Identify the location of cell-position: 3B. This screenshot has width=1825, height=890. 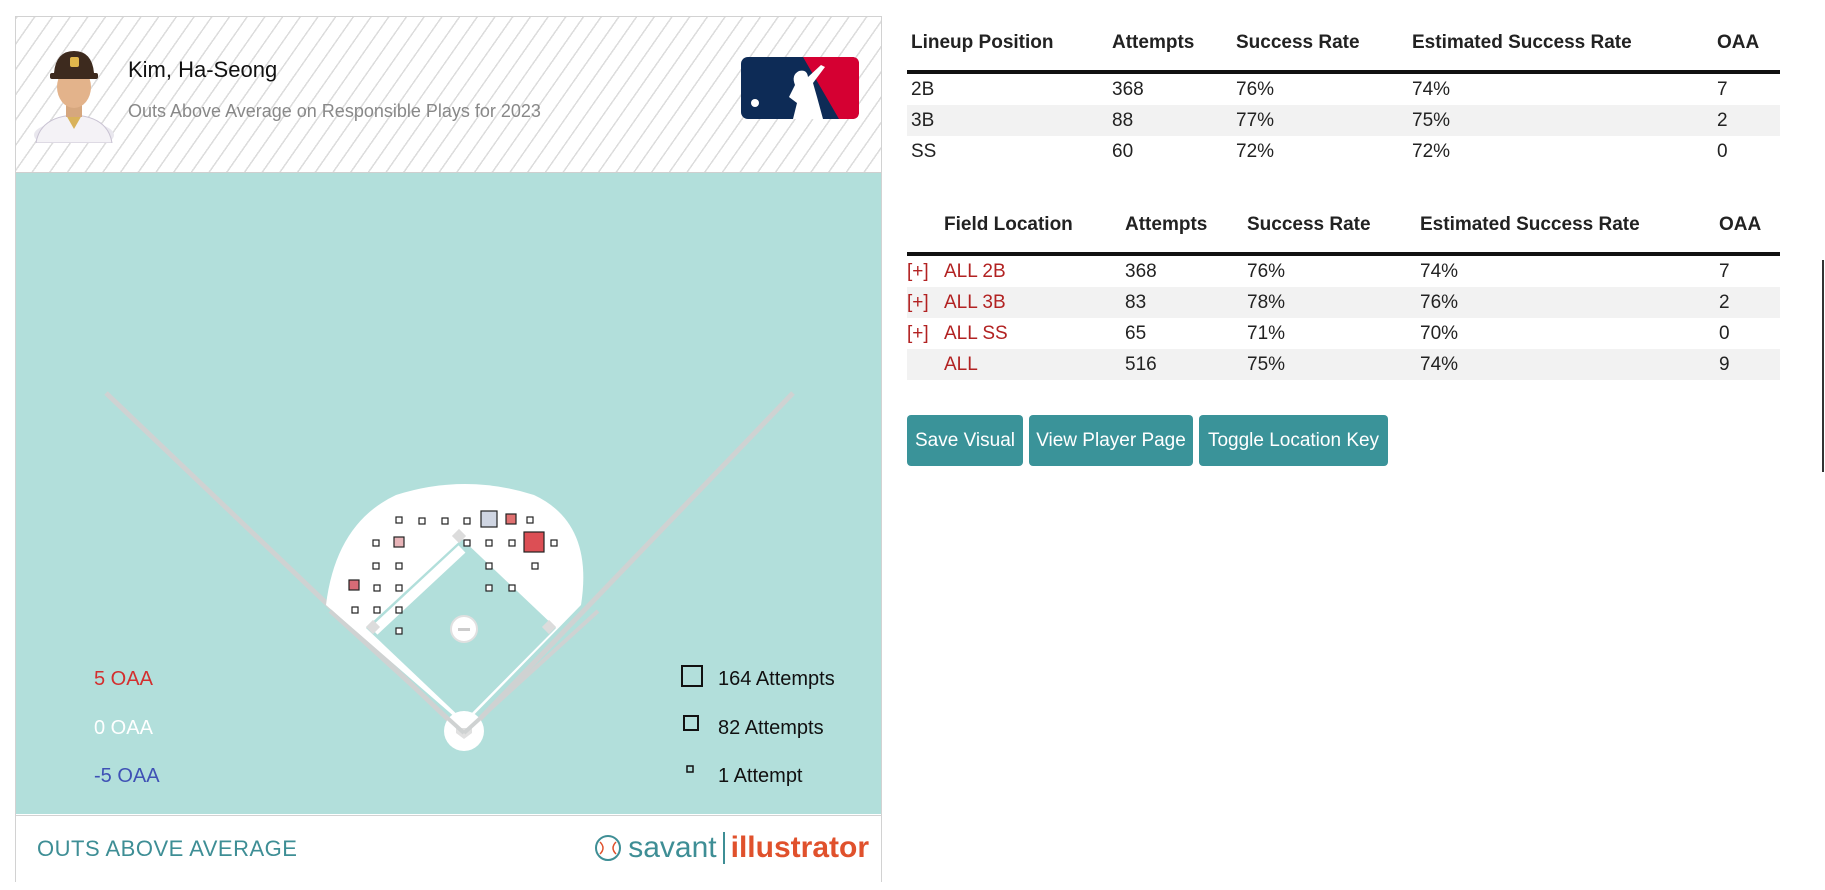
(1009, 120).